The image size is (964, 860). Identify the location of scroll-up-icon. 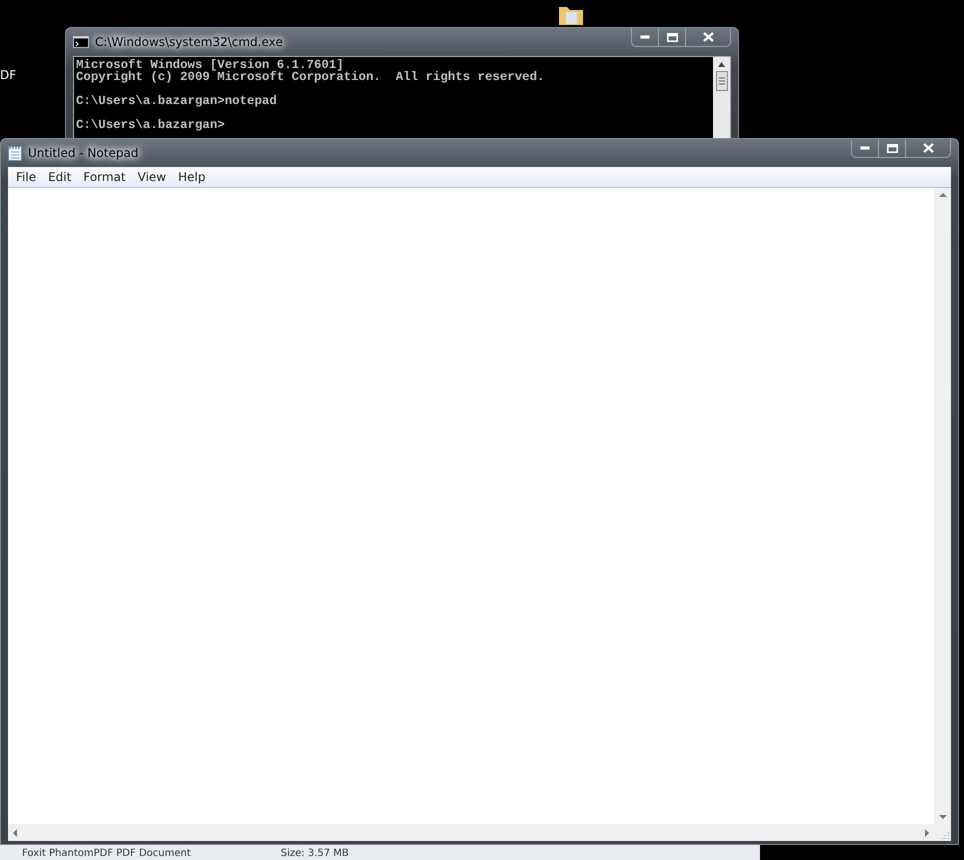
(942, 195).